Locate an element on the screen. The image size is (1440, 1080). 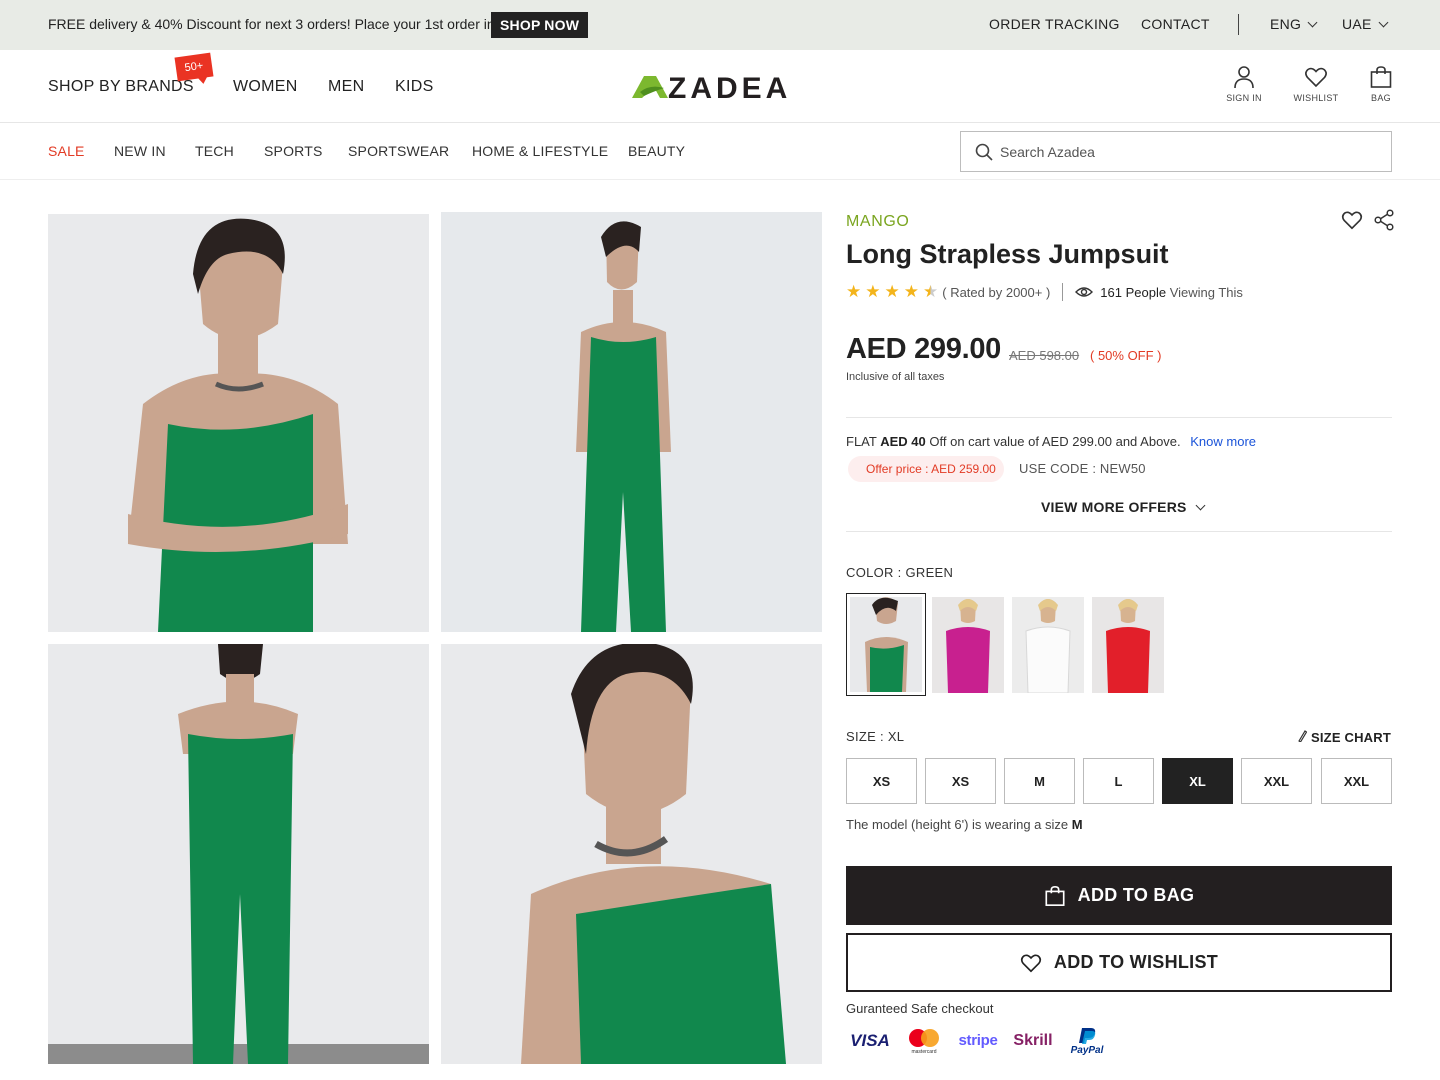
search-box is located at coordinates (1176, 151).